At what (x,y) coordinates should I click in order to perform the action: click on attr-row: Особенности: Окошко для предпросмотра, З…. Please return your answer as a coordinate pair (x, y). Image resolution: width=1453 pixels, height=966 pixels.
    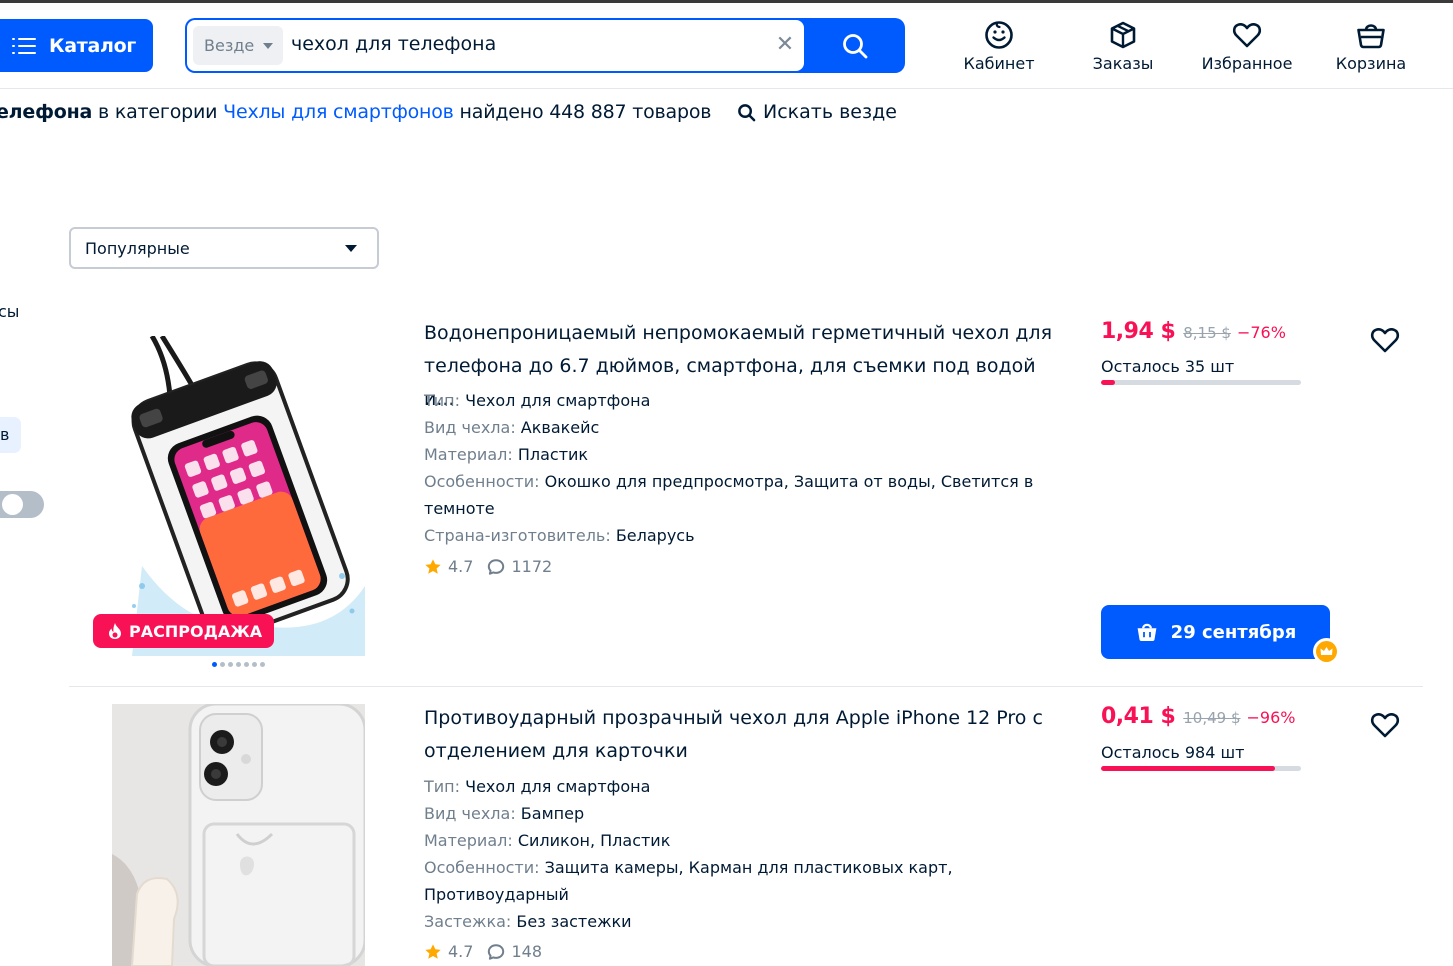
    Looking at the image, I should click on (744, 495).